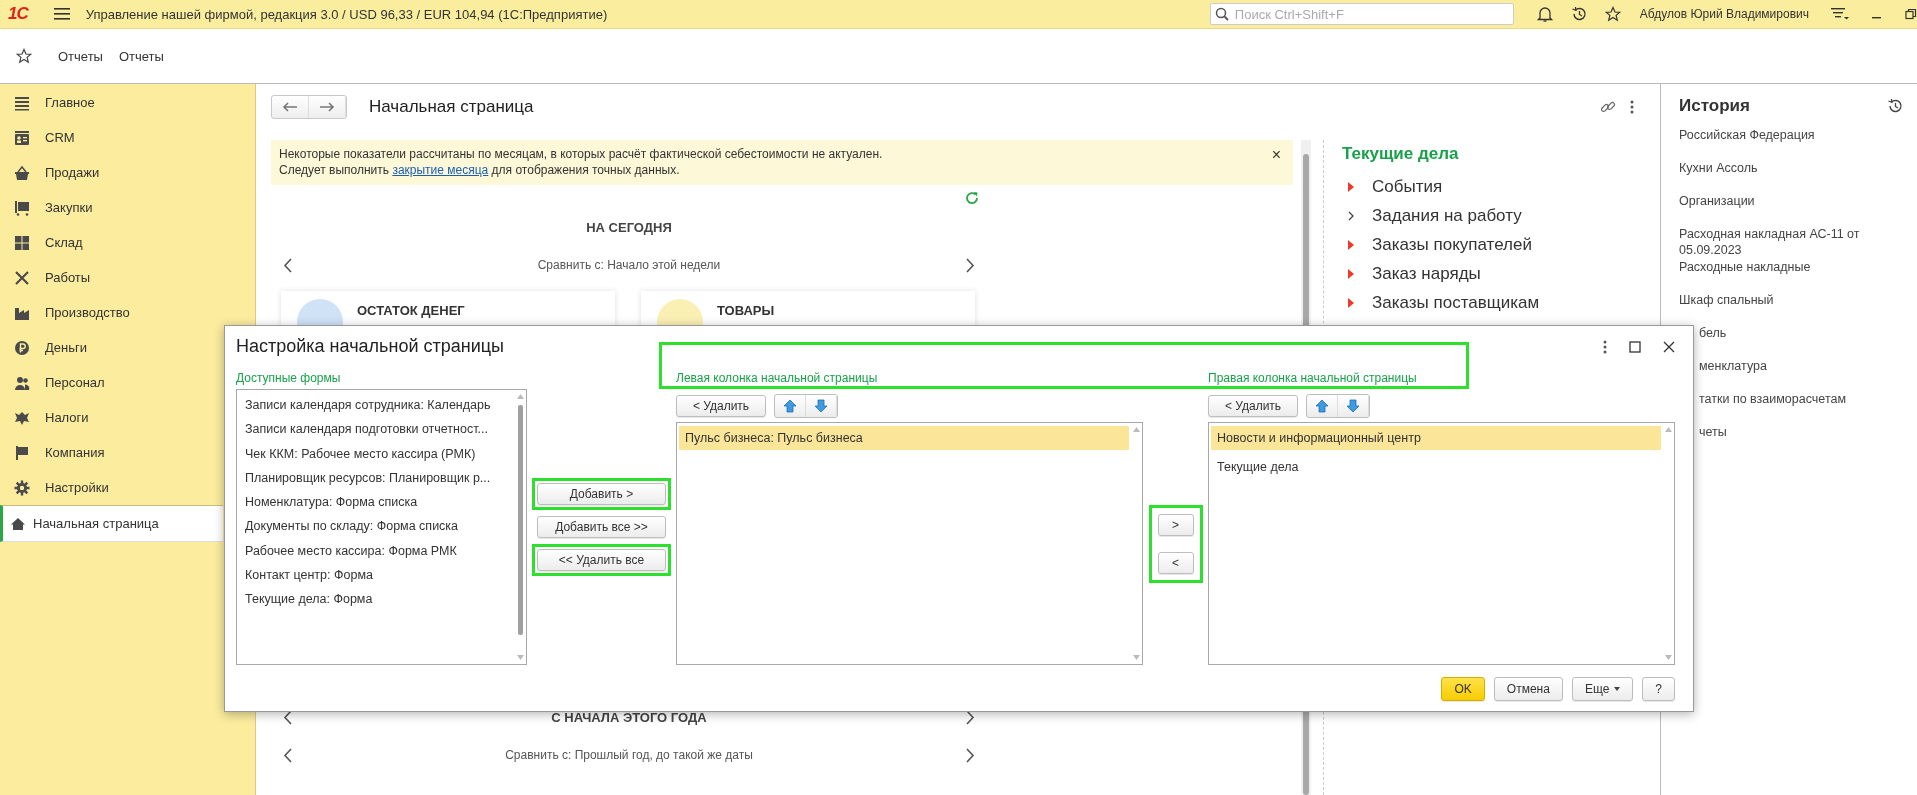 The height and width of the screenshot is (795, 1917). What do you see at coordinates (1791, 300) in the screenshot?
I see `history-link: Шкаф спальный` at bounding box center [1791, 300].